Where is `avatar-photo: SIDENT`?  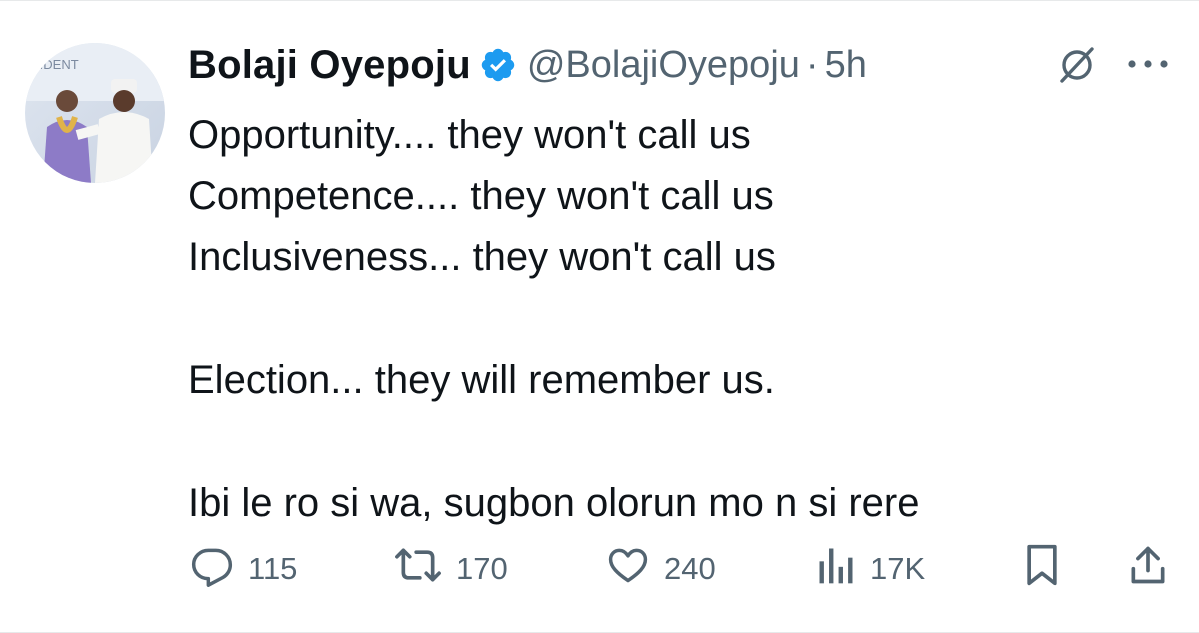 avatar-photo: SIDENT is located at coordinates (95, 113).